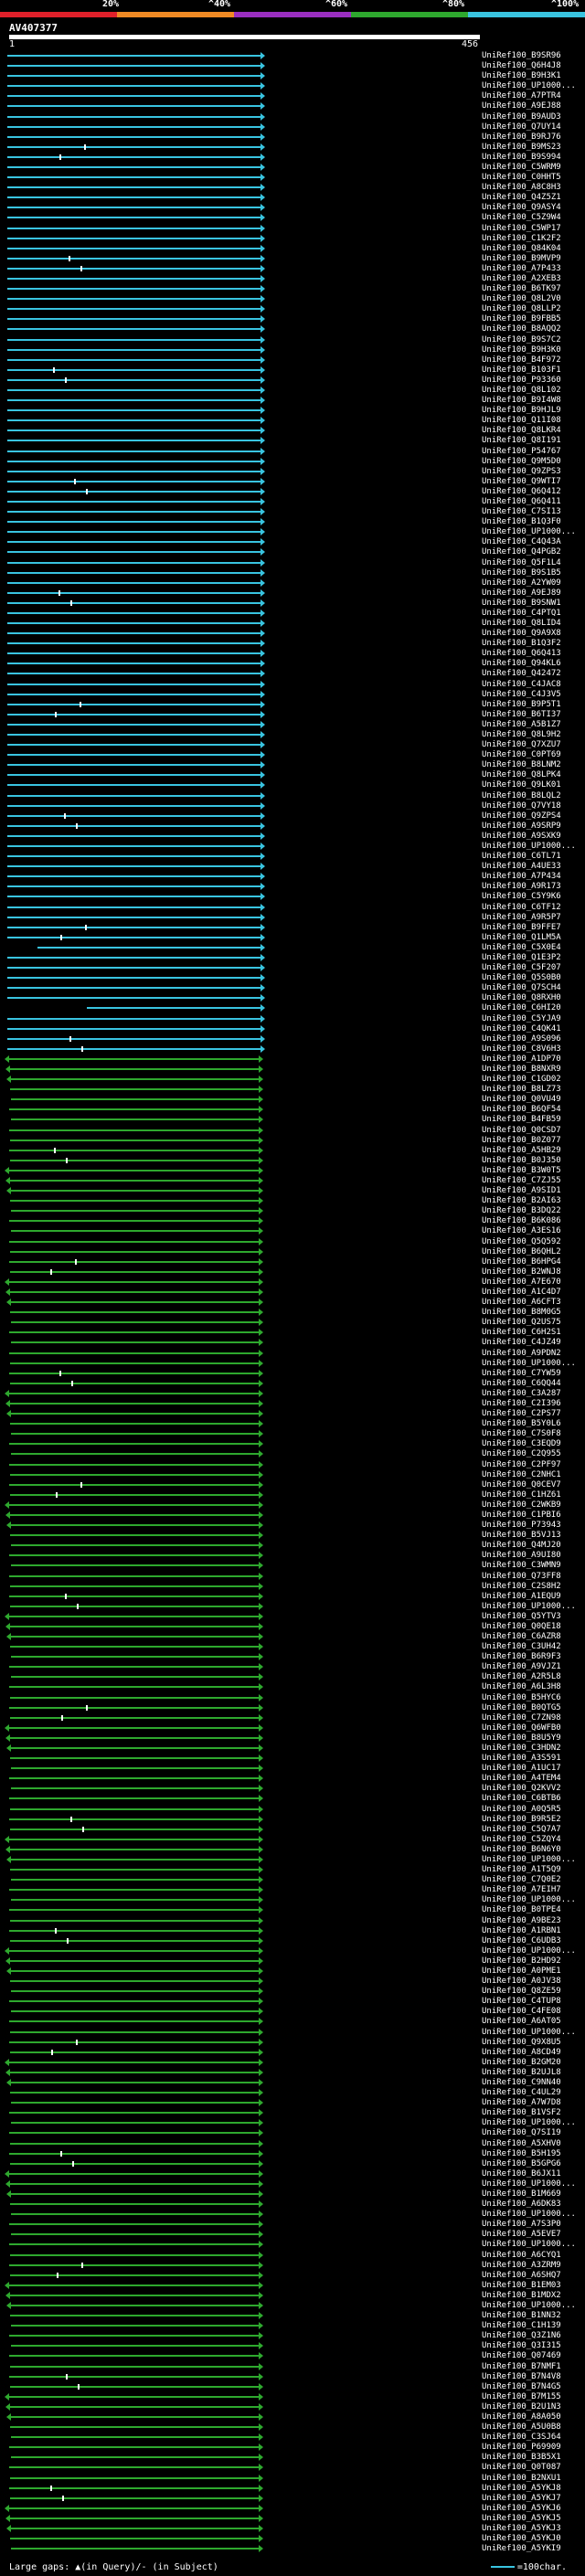 This screenshot has height=2576, width=585. Describe the element at coordinates (521, 614) in the screenshot. I see `hit-label: UniRef100_C4PTQ1` at that location.